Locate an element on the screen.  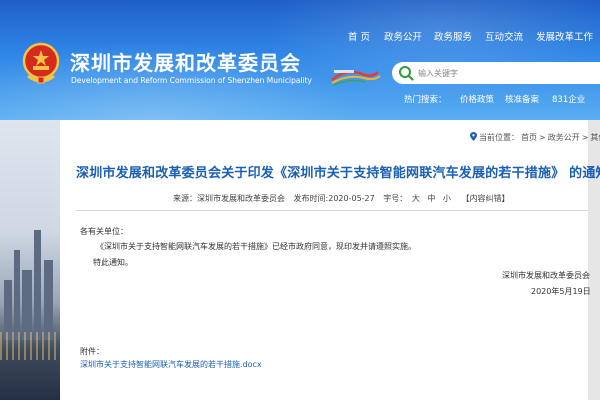
article-publish-time: 发布时间:2020-05-27 is located at coordinates (334, 198).